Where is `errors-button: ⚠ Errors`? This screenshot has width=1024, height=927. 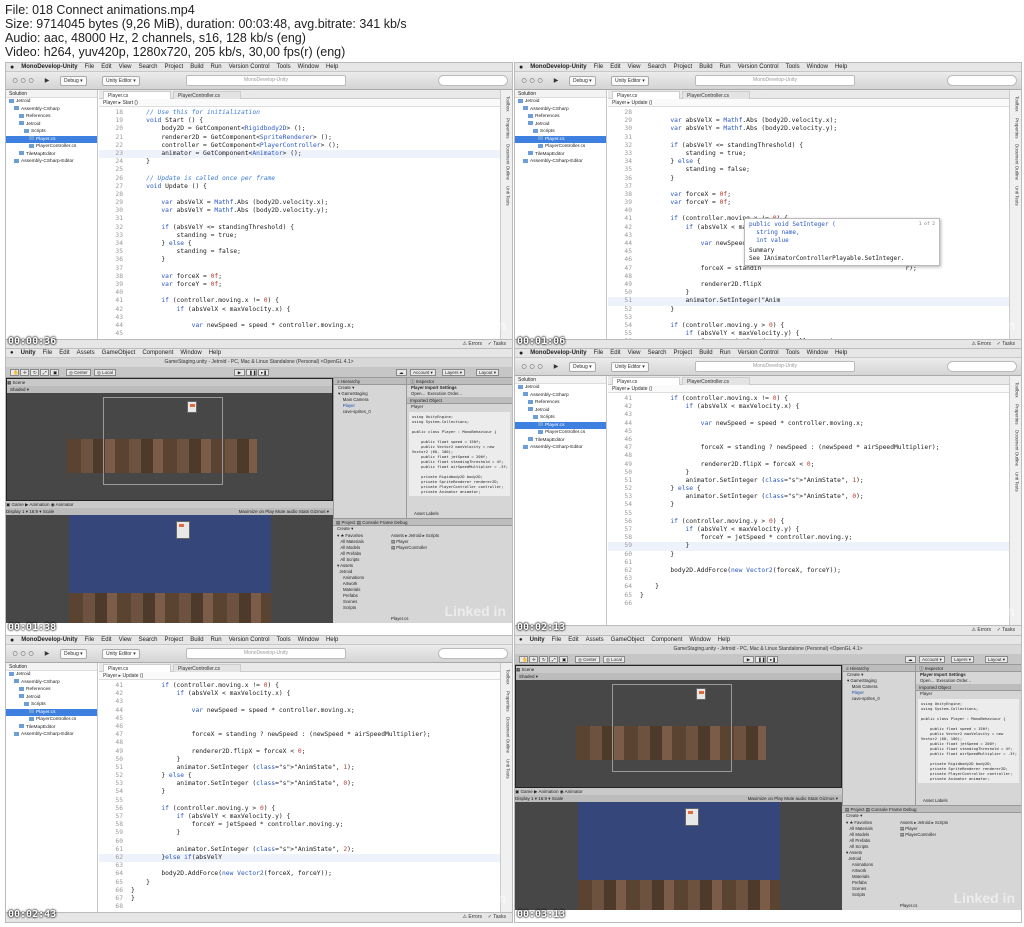 errors-button: ⚠ Errors is located at coordinates (981, 630).